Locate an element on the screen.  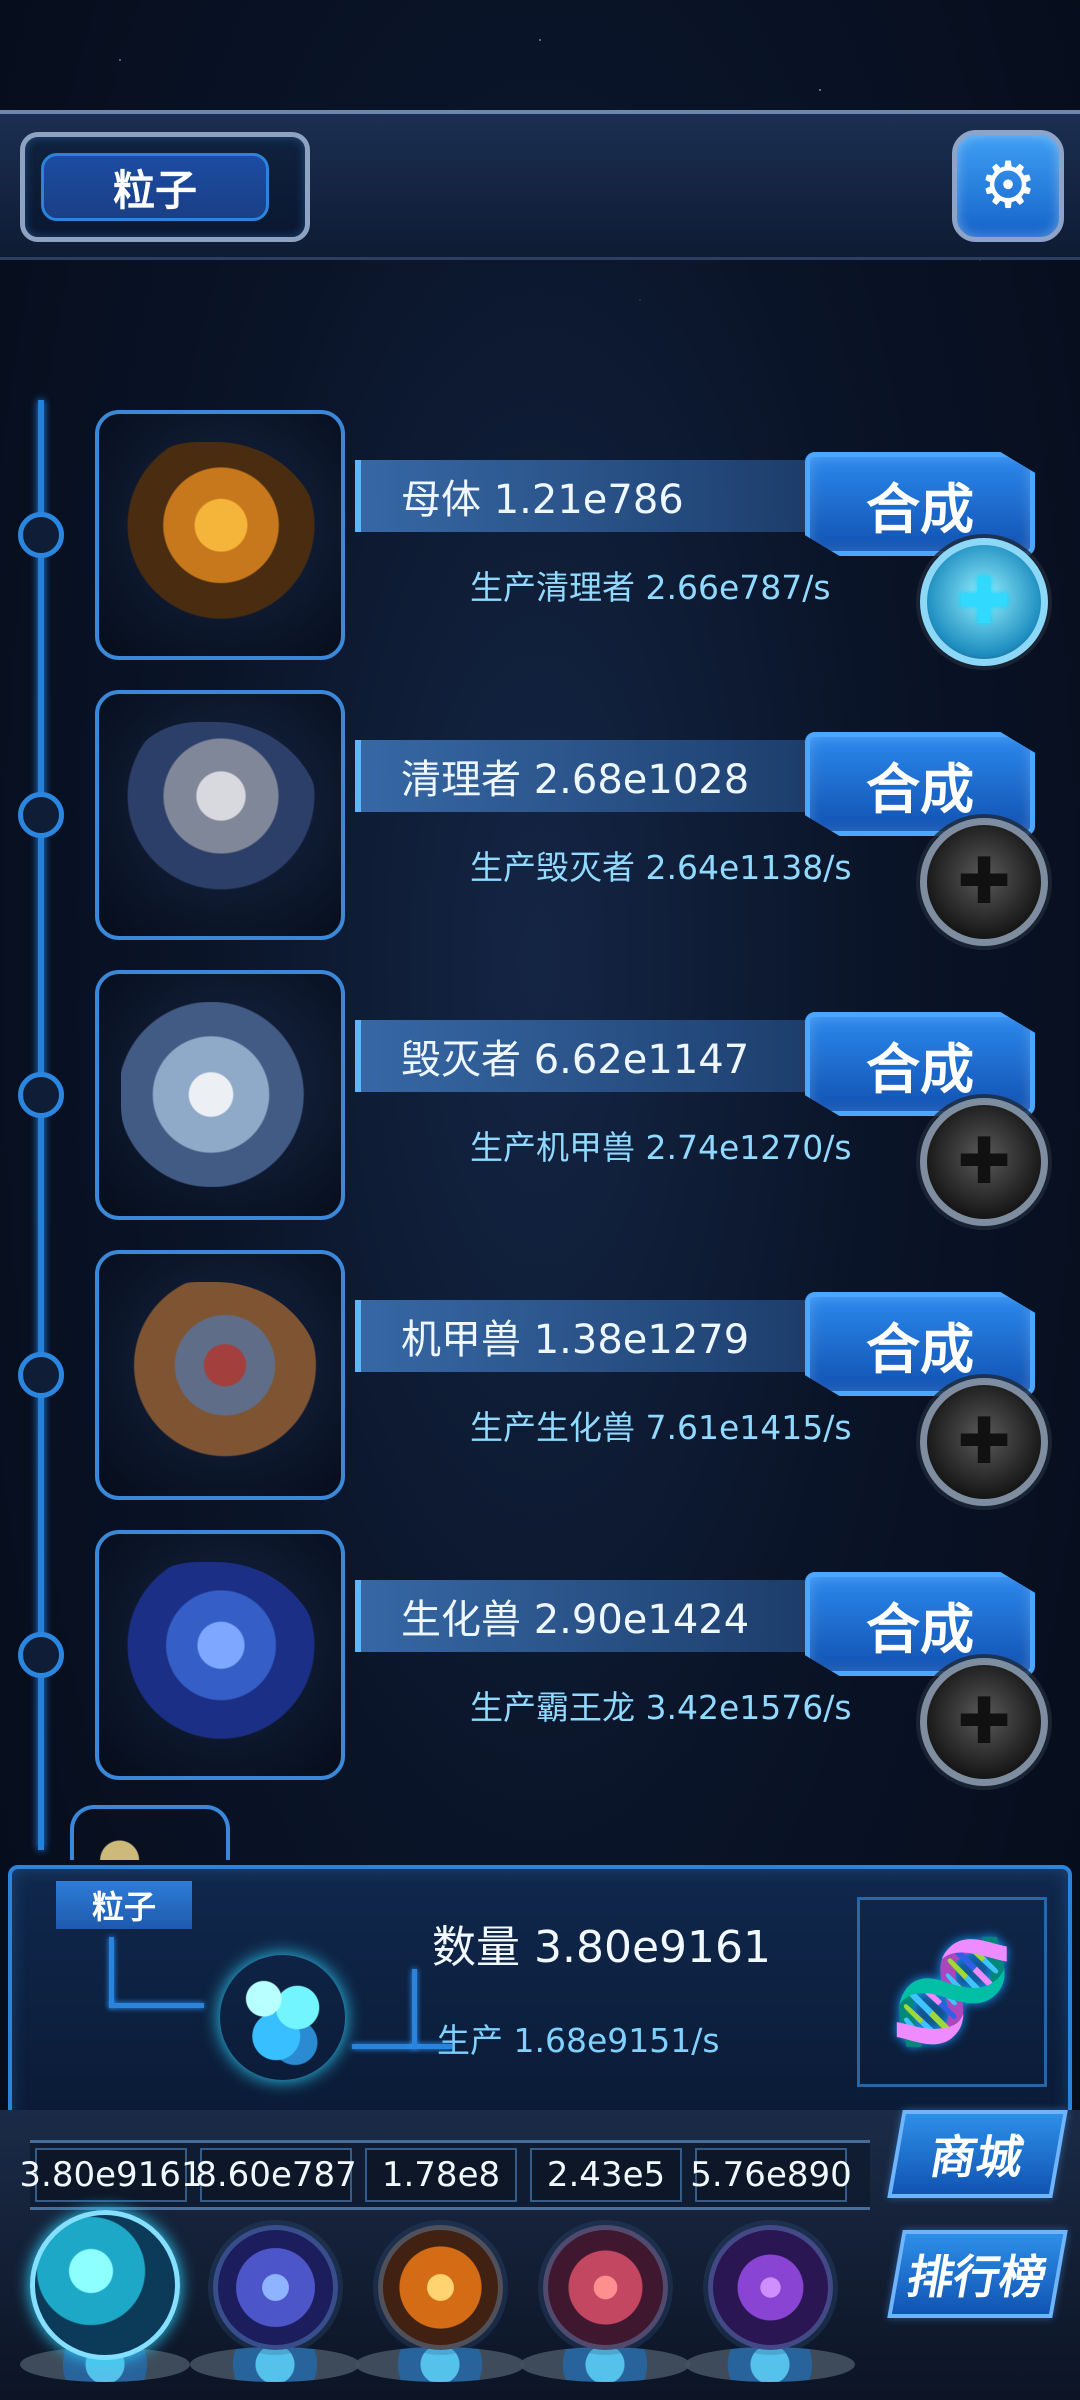
dna-icon: 🧬 is located at coordinates (952, 1992).